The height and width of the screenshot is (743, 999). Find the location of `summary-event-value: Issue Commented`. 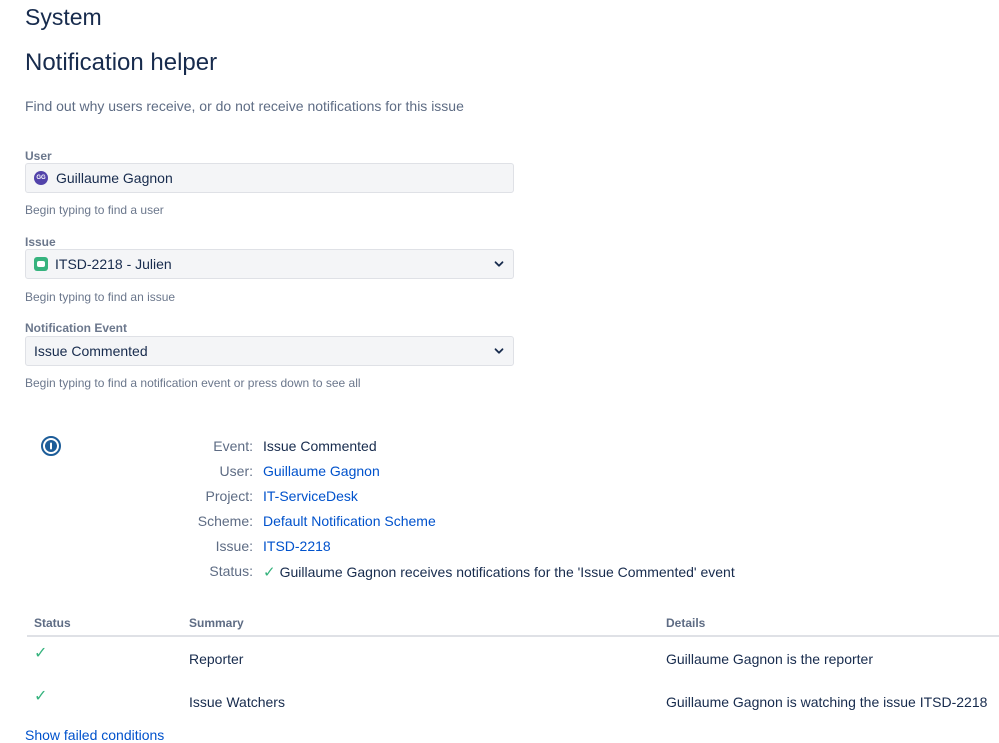

summary-event-value: Issue Commented is located at coordinates (320, 446).